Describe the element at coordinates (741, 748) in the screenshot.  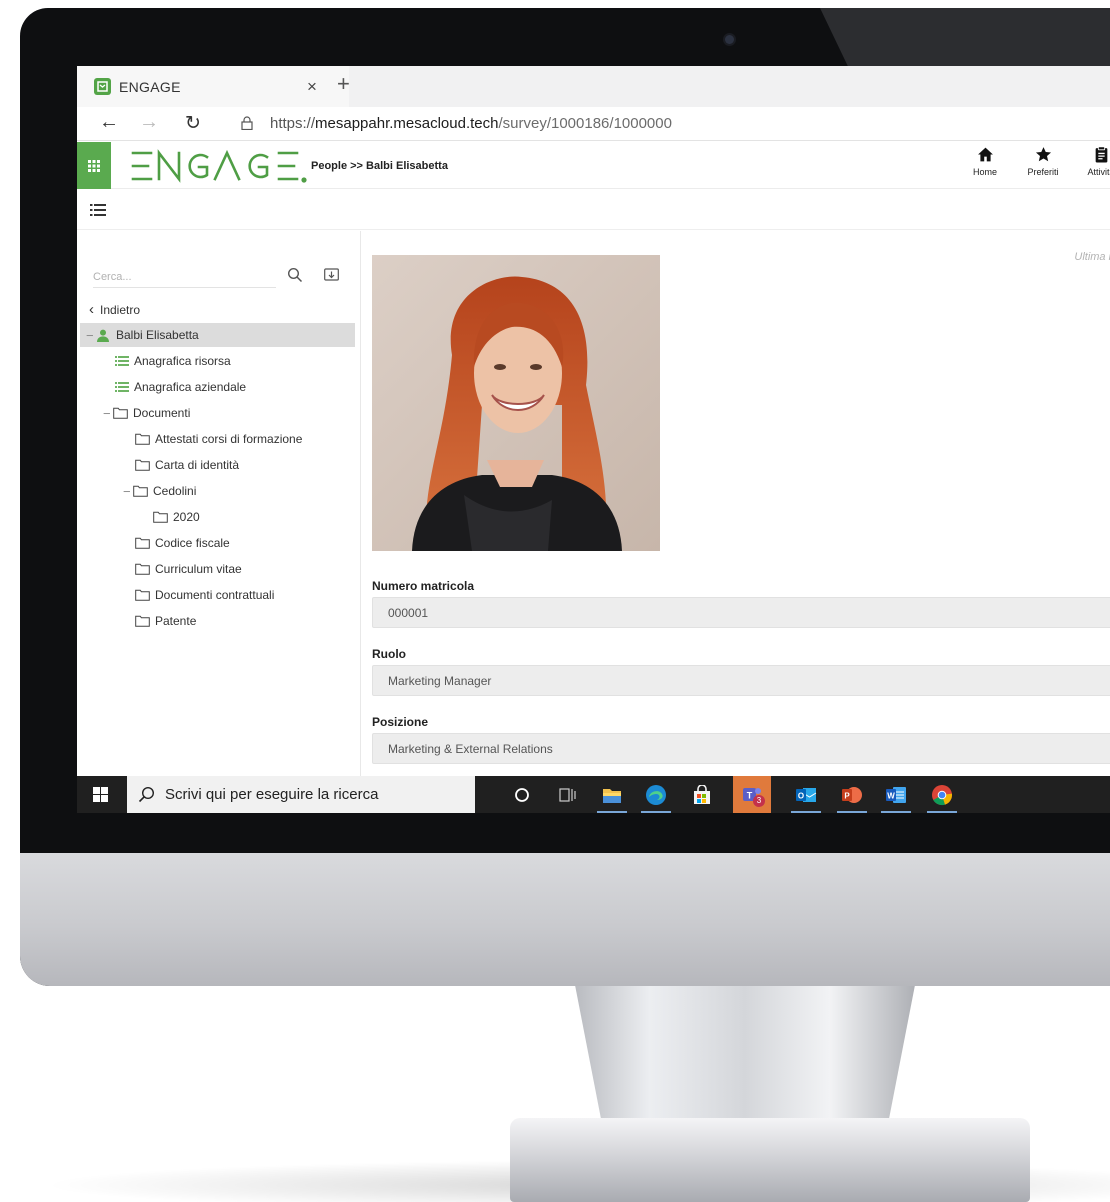
I see `posizione-field: Marketing & External Relations` at that location.